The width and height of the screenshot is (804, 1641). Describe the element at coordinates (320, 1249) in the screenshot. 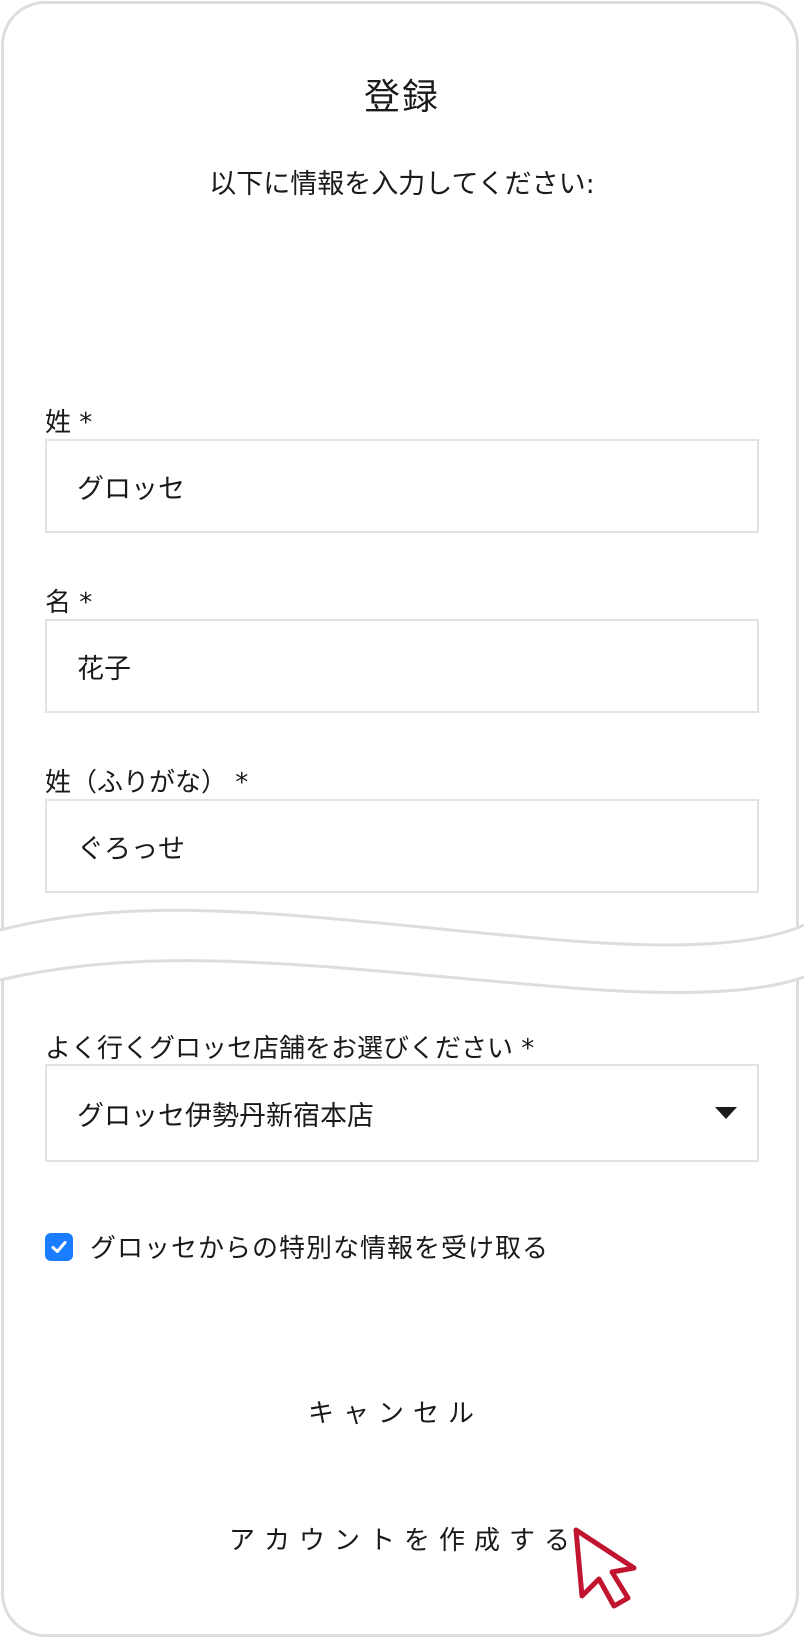

I see `newsletter-label: グロッセからの特別な情報を受け取る` at that location.